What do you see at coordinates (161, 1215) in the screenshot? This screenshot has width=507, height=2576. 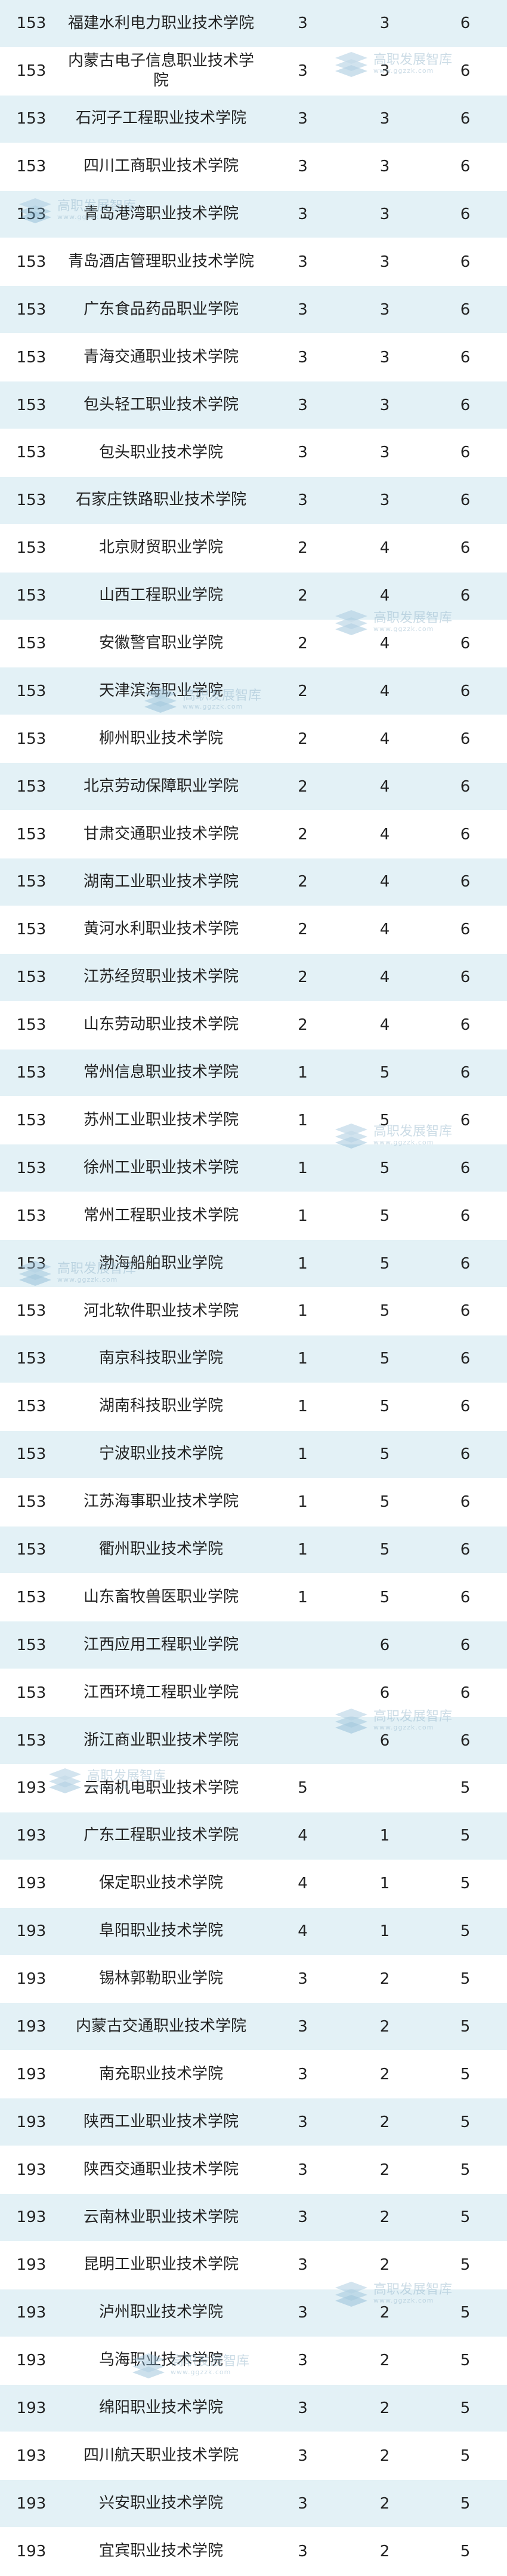 I see `school-name-cell: 常州工程职业技术学院` at bounding box center [161, 1215].